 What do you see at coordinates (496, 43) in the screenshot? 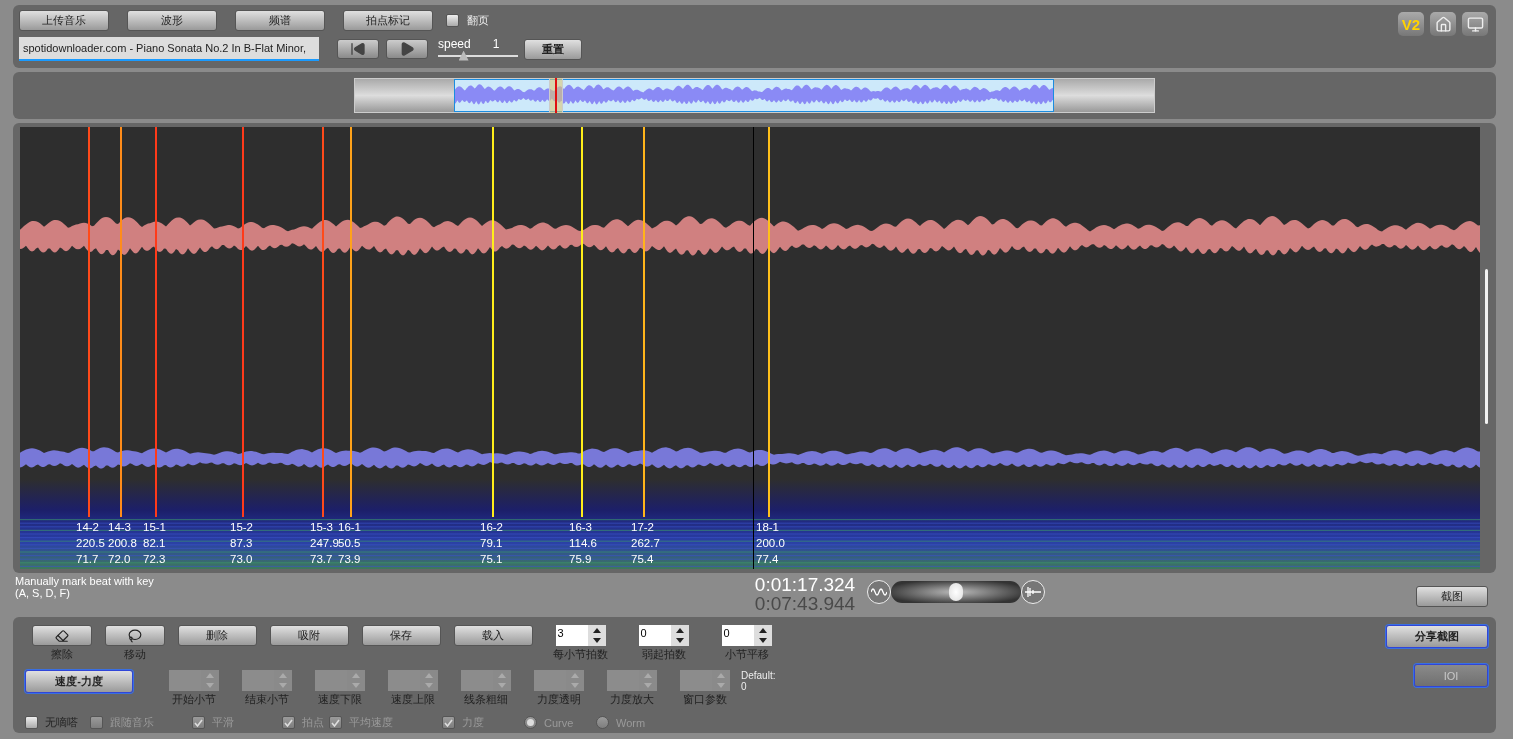
I see `speed-value: 1` at bounding box center [496, 43].